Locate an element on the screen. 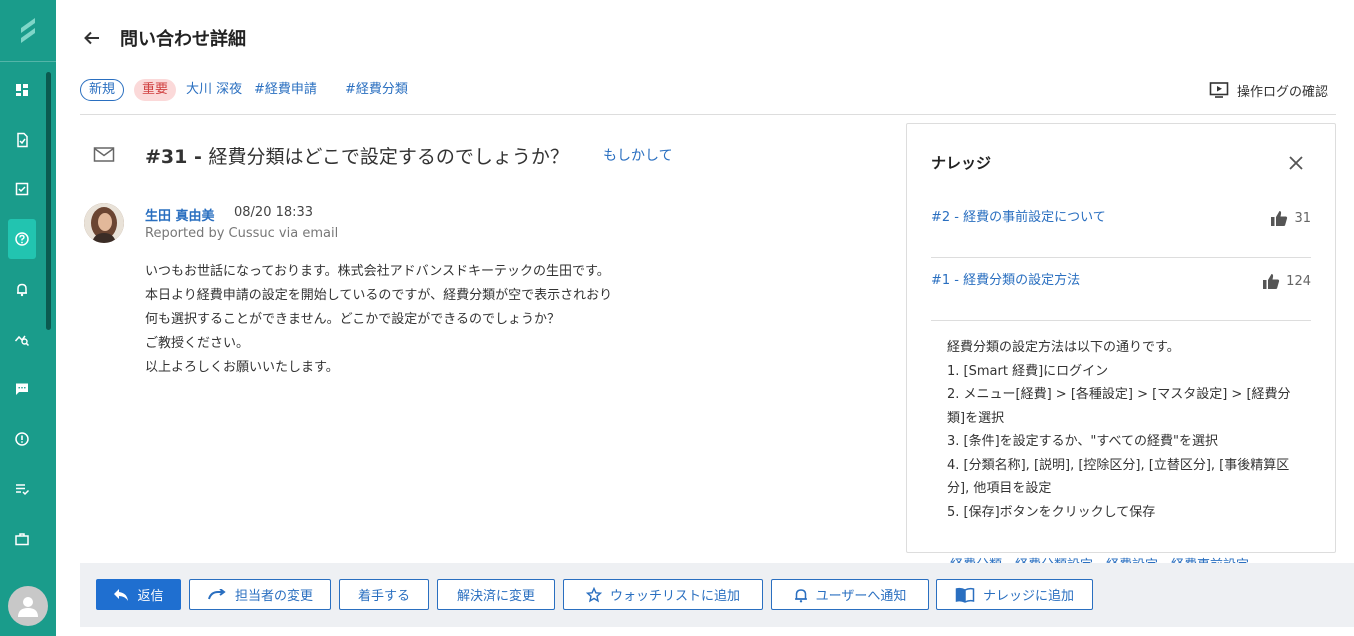 The image size is (1354, 636). message-author: 生田 真由美 is located at coordinates (180, 214).